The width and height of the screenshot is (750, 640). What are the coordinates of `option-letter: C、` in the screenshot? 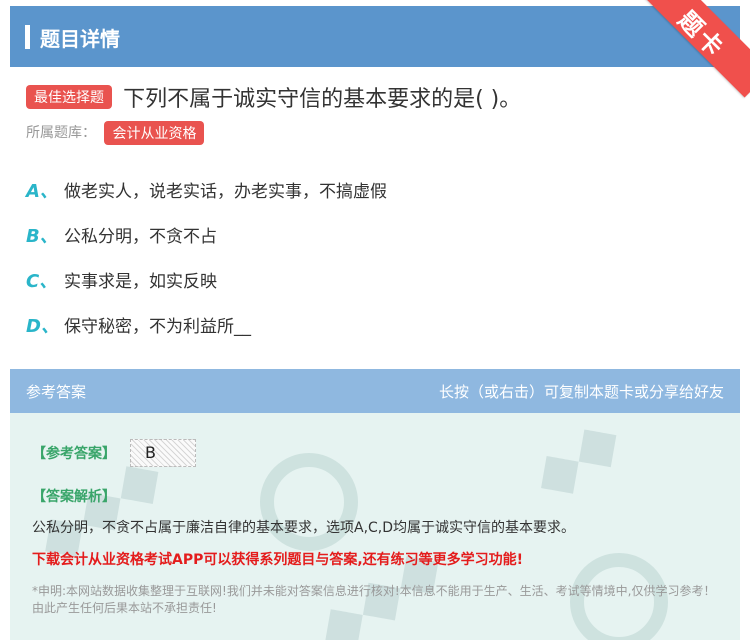 It's located at (42, 281).